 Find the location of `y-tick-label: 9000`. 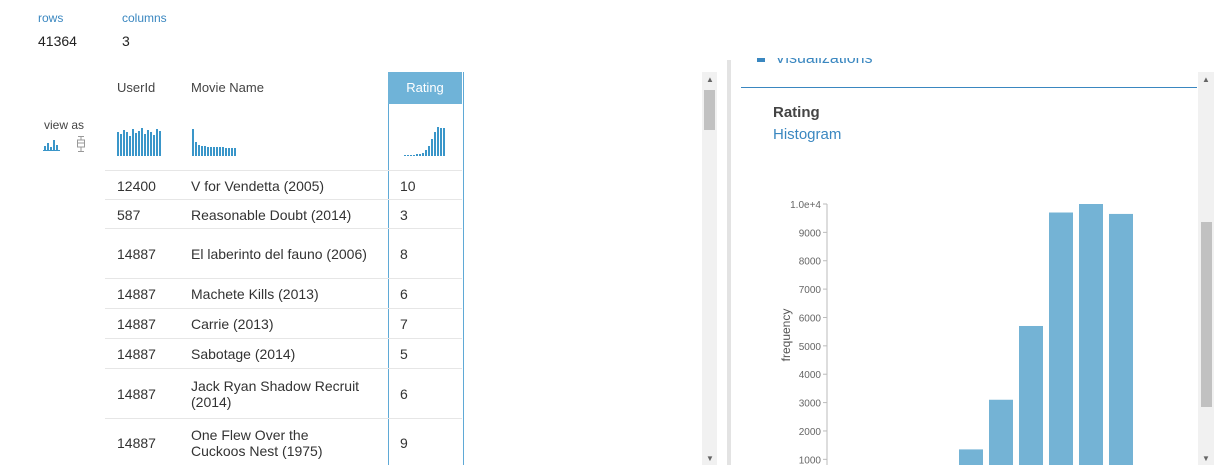

y-tick-label: 9000 is located at coordinates (810, 233).